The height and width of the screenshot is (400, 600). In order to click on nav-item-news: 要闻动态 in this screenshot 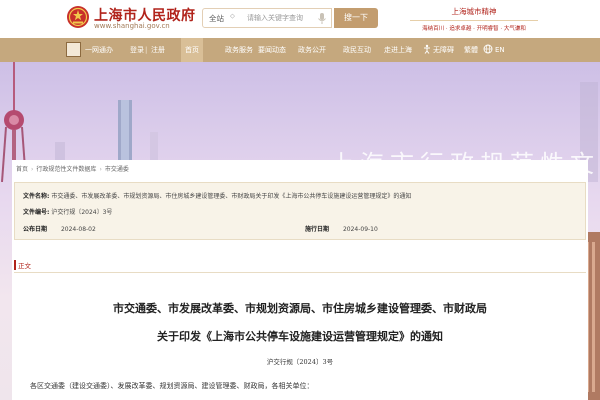, I will do `click(272, 50)`.